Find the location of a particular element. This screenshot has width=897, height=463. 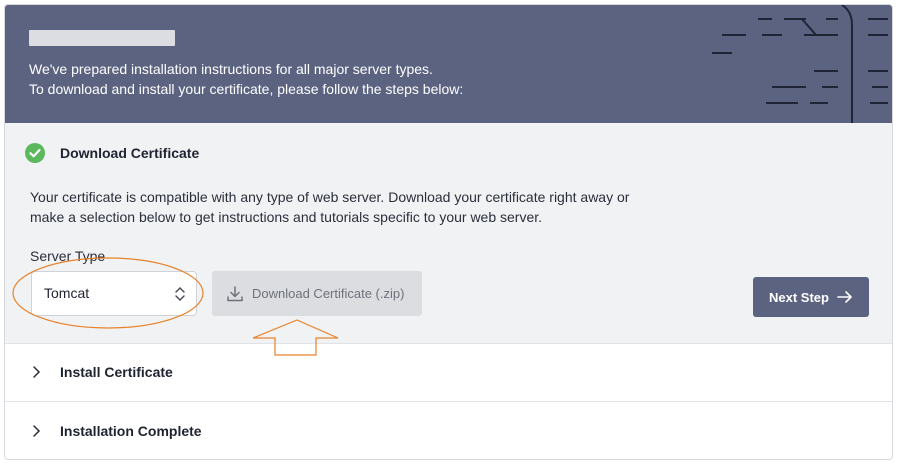

server-type-label: Server Type is located at coordinates (68, 256).